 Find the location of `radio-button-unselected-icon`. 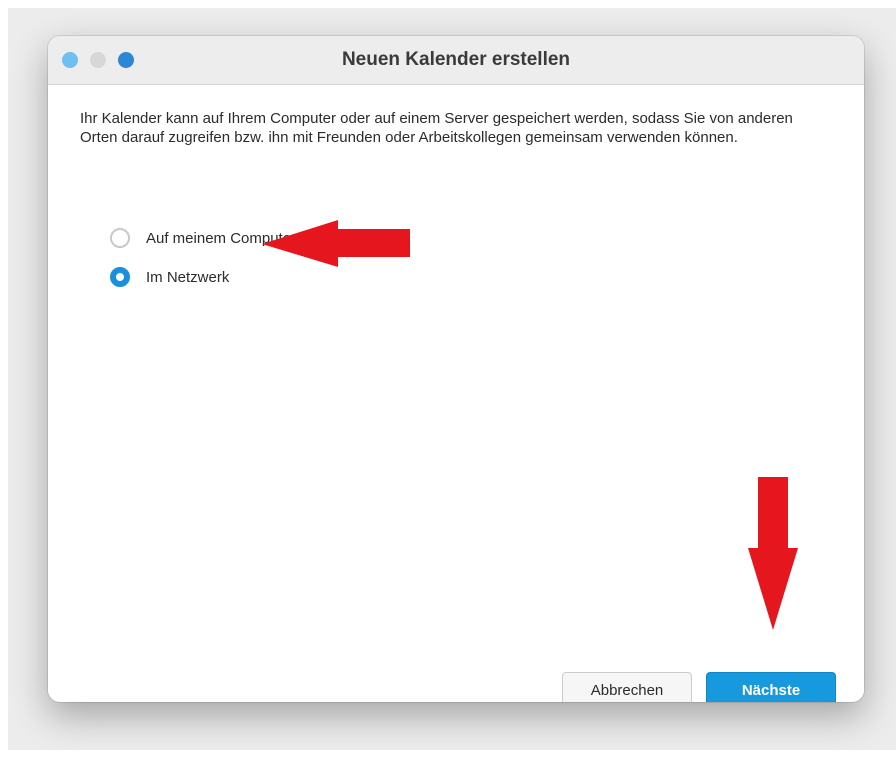

radio-button-unselected-icon is located at coordinates (120, 238).